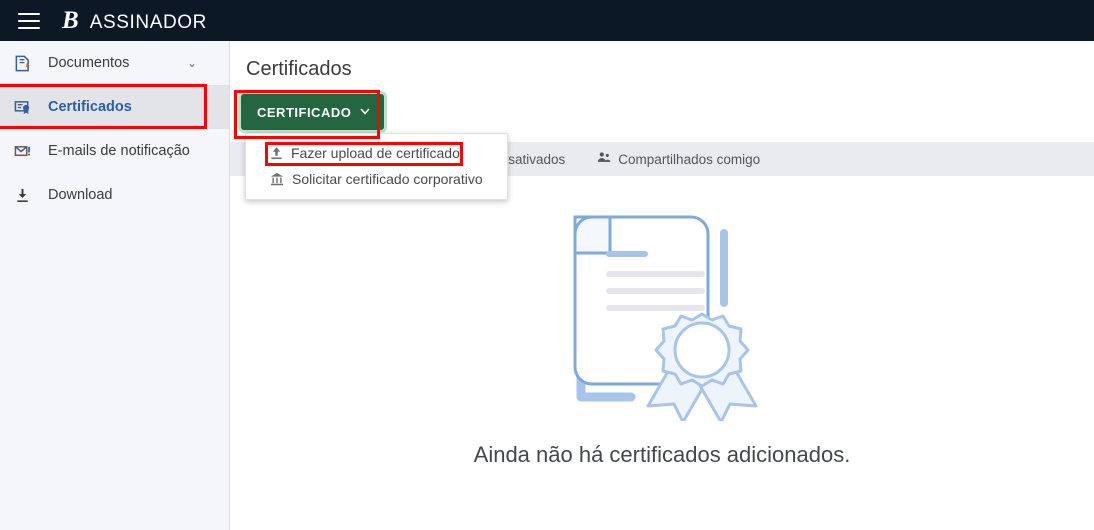 The width and height of the screenshot is (1094, 530). I want to click on menu-item-solicitar-certificado-corporativo: Solicitar certificado corporativo, so click(376, 179).